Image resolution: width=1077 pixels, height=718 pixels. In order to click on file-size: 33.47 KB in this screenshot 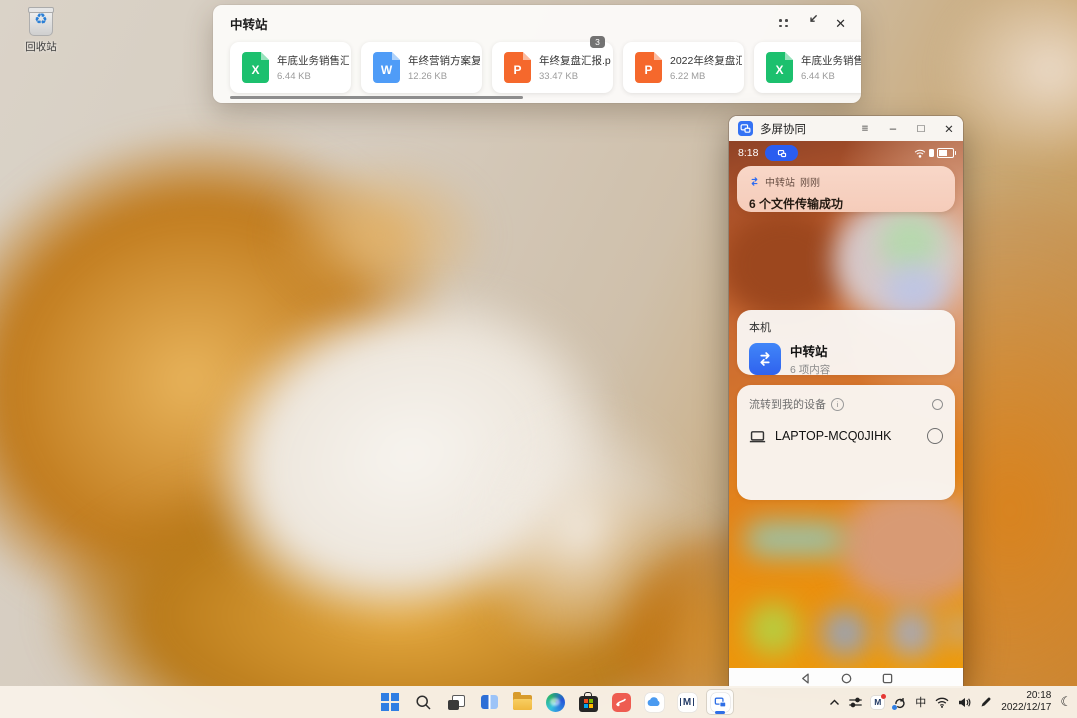, I will do `click(559, 76)`.